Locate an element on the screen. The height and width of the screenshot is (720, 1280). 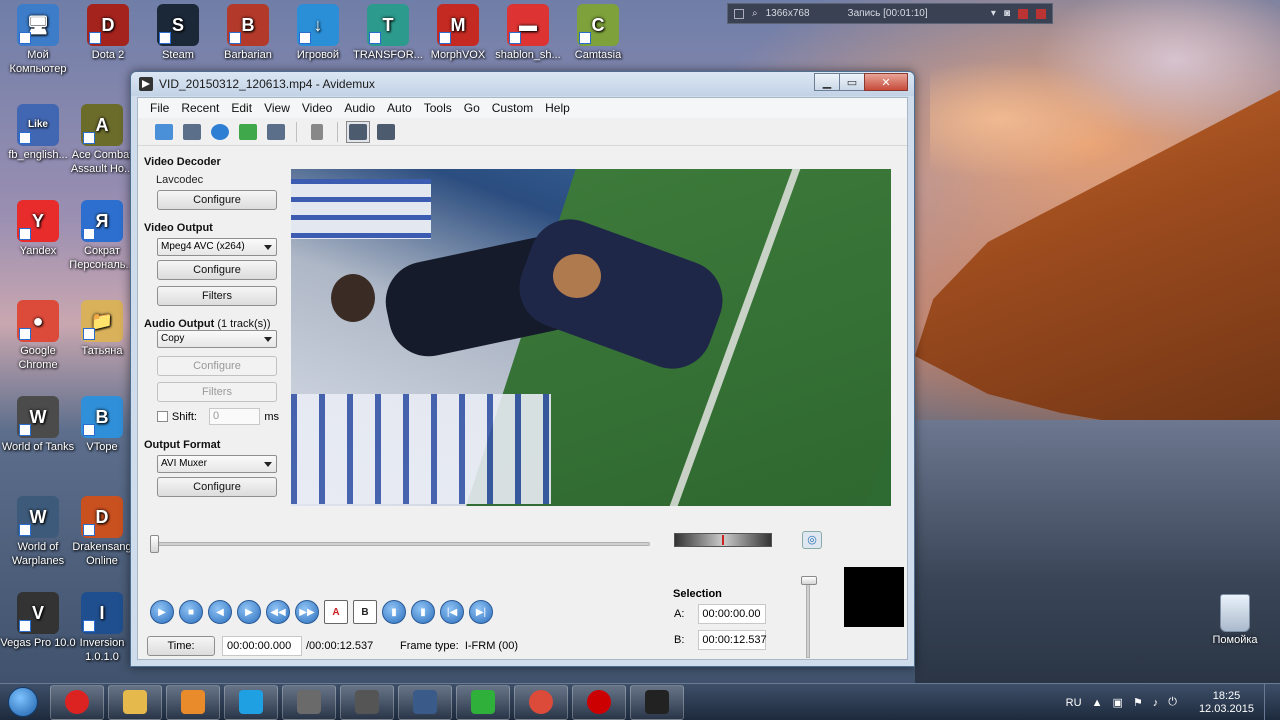
taskbar-game-button is located at coordinates (309, 702).